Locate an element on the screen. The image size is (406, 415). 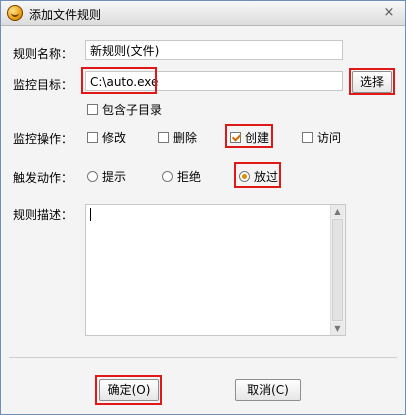
op-delete-checkbox: 删除 is located at coordinates (177, 137).